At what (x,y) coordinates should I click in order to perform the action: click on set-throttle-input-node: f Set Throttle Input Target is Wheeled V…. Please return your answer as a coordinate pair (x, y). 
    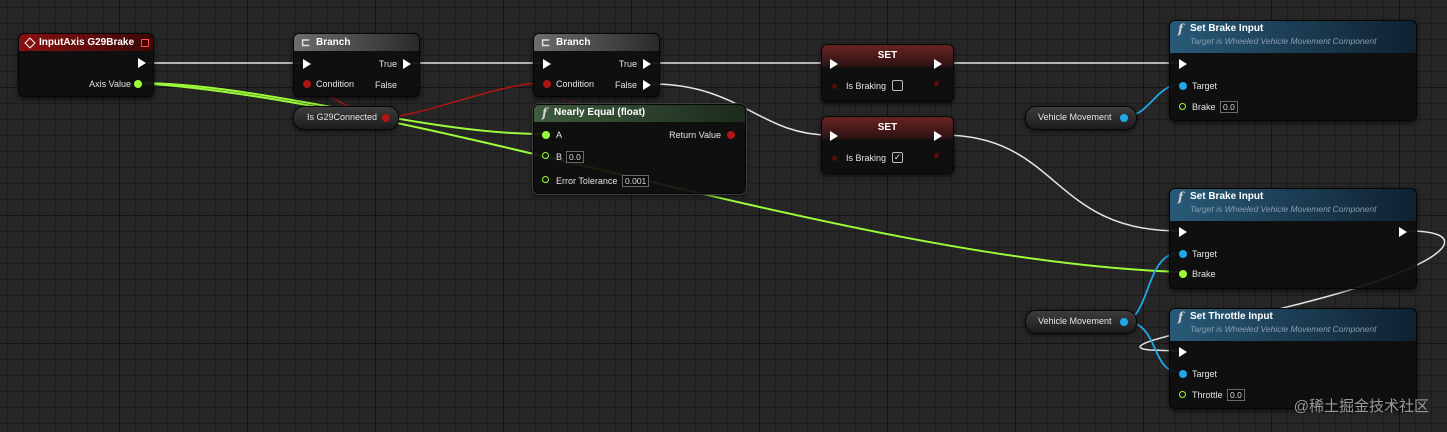
    Looking at the image, I should click on (1293, 358).